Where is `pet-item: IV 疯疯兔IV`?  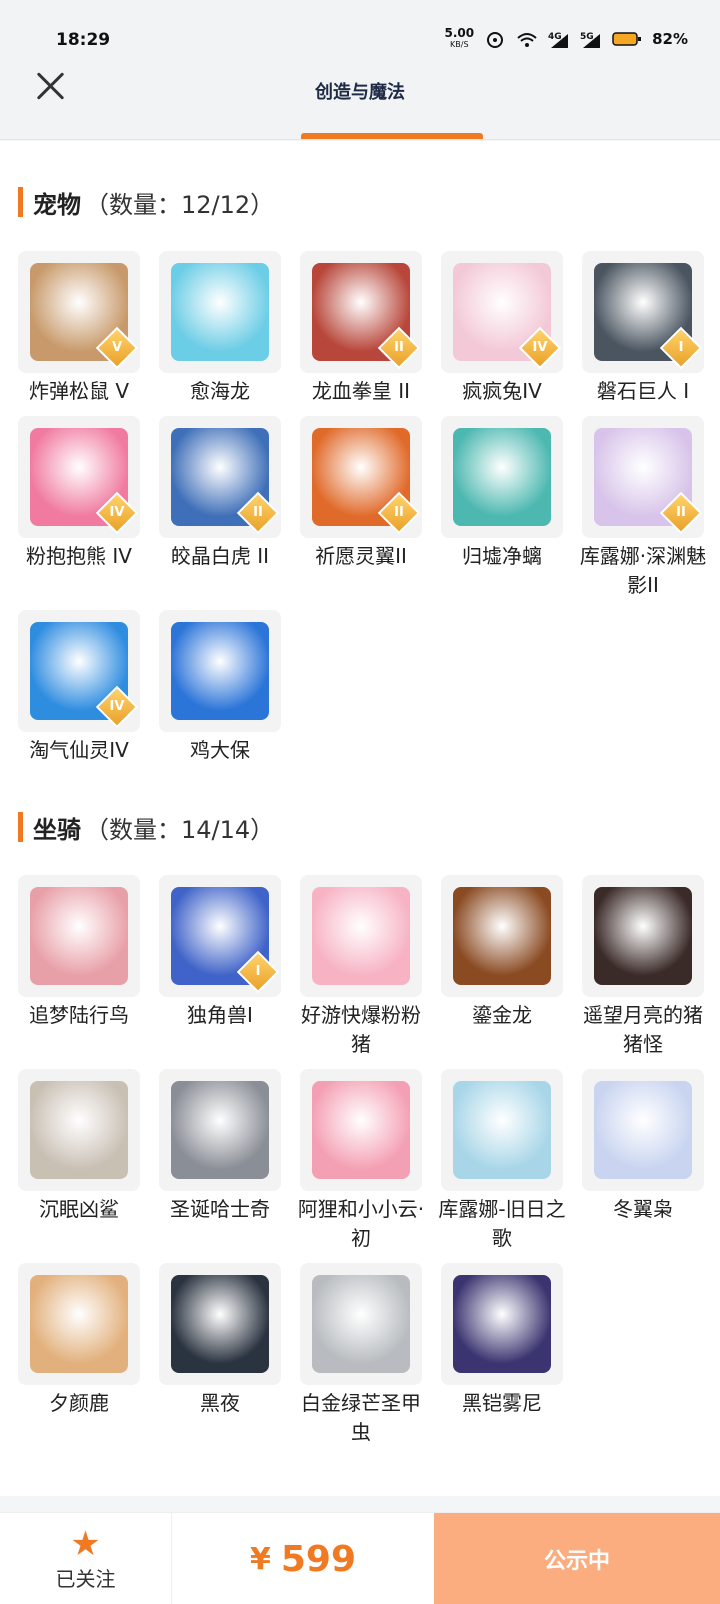
pet-item: IV 疯疯兔IV is located at coordinates (502, 328).